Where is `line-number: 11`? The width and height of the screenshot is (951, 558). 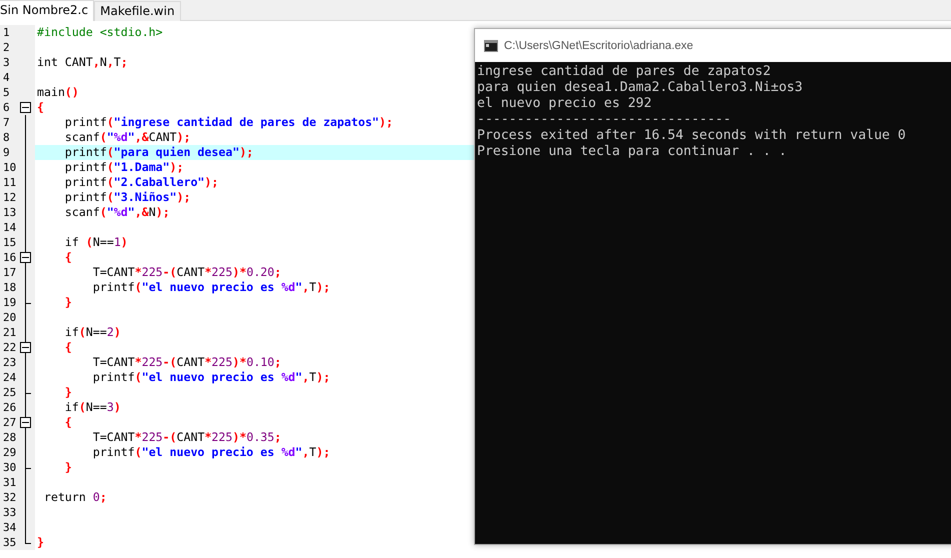
line-number: 11 is located at coordinates (9, 182).